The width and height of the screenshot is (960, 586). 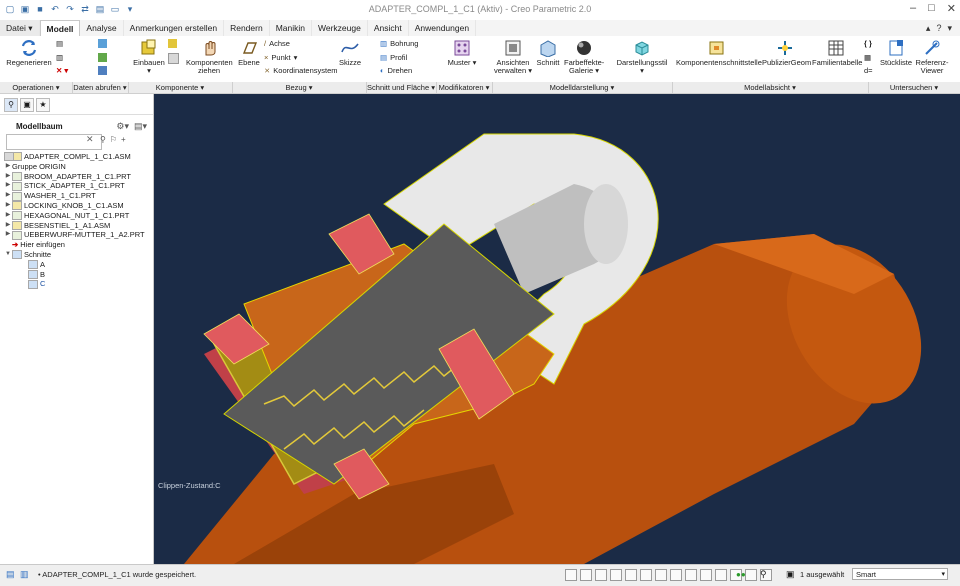 I want to click on model-tree-item: ADAPTER_COMPL_1_C1.ASM, so click(x=78, y=157).